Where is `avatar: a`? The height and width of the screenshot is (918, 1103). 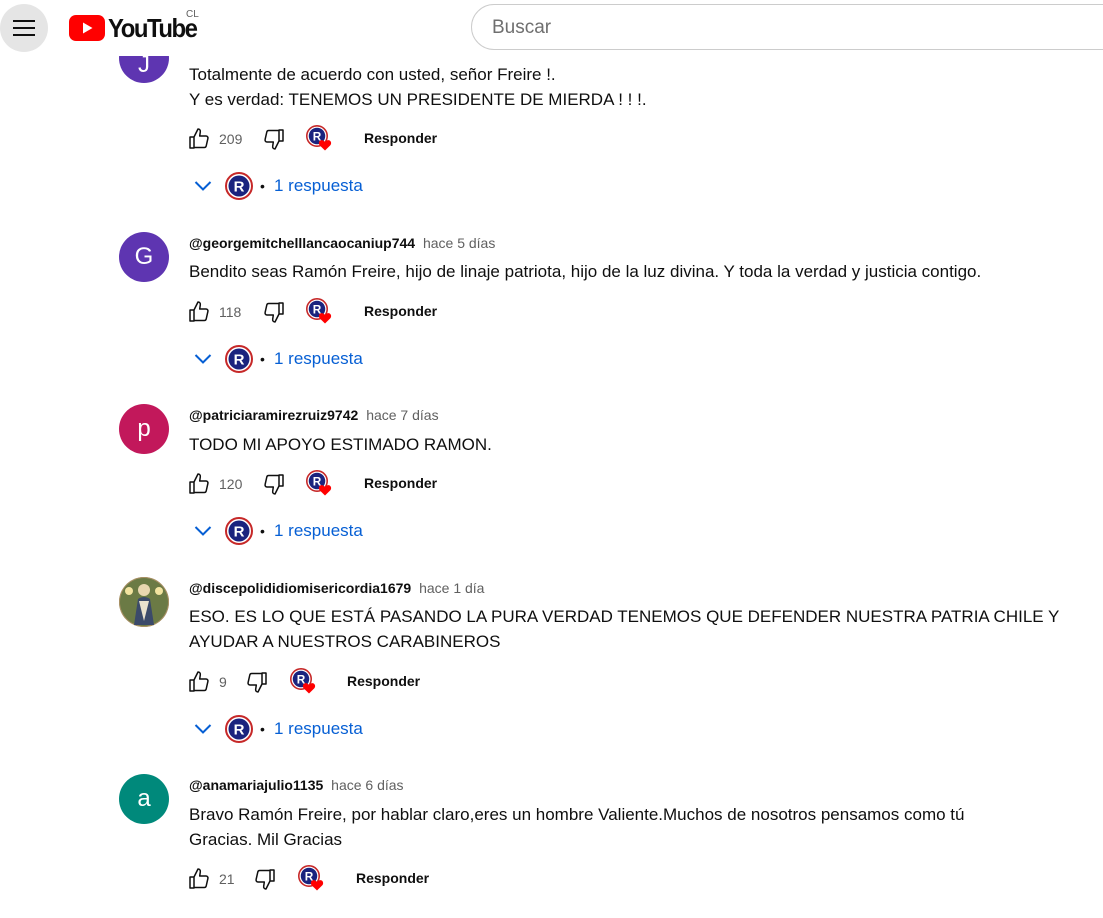
avatar: a is located at coordinates (144, 799).